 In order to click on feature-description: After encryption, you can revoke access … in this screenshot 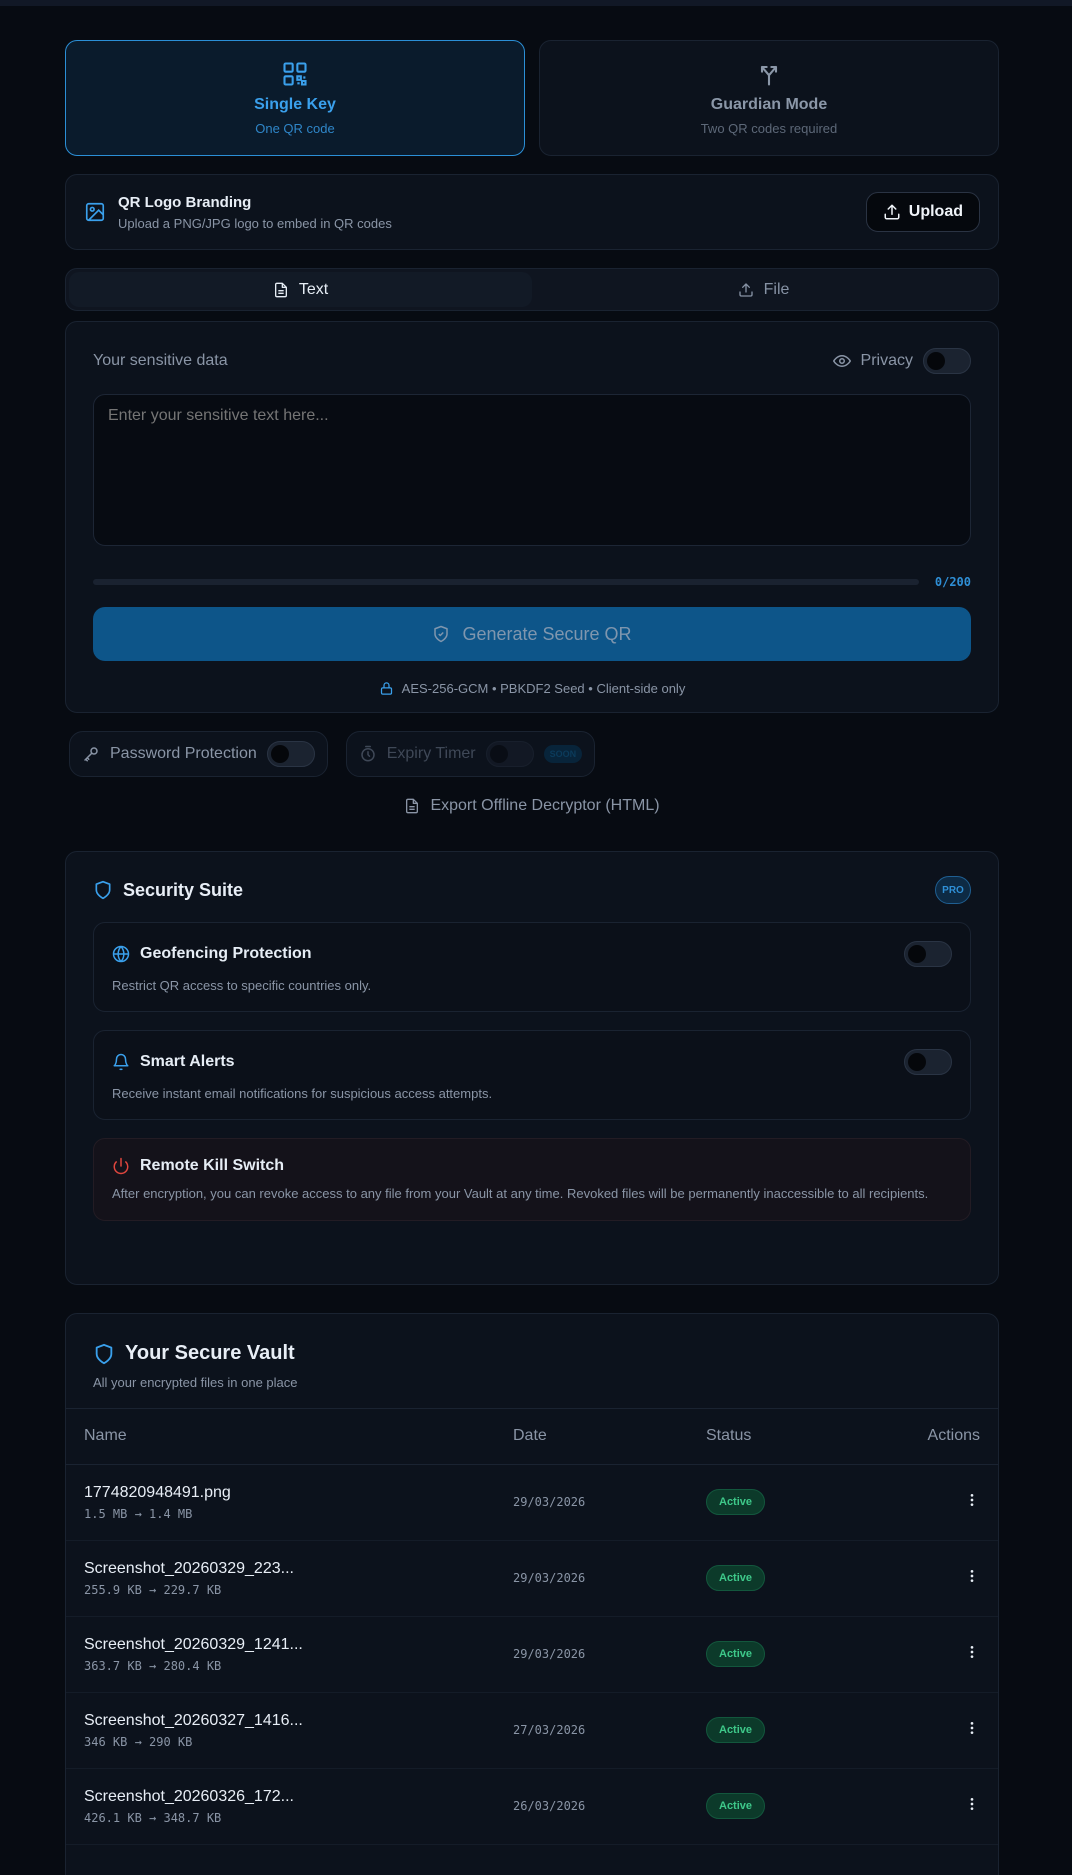, I will do `click(520, 1194)`.